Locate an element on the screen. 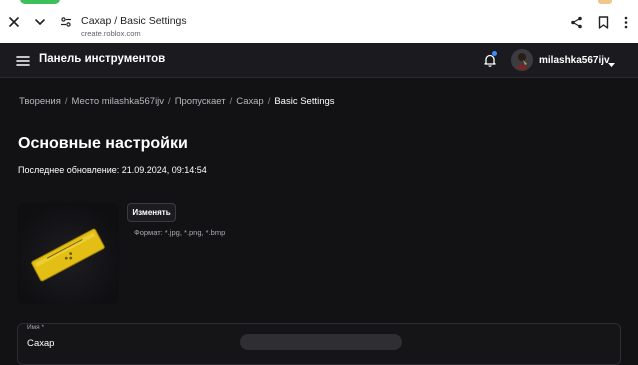 This screenshot has width=638, height=365. page-title: Основные настройки is located at coordinates (103, 143).